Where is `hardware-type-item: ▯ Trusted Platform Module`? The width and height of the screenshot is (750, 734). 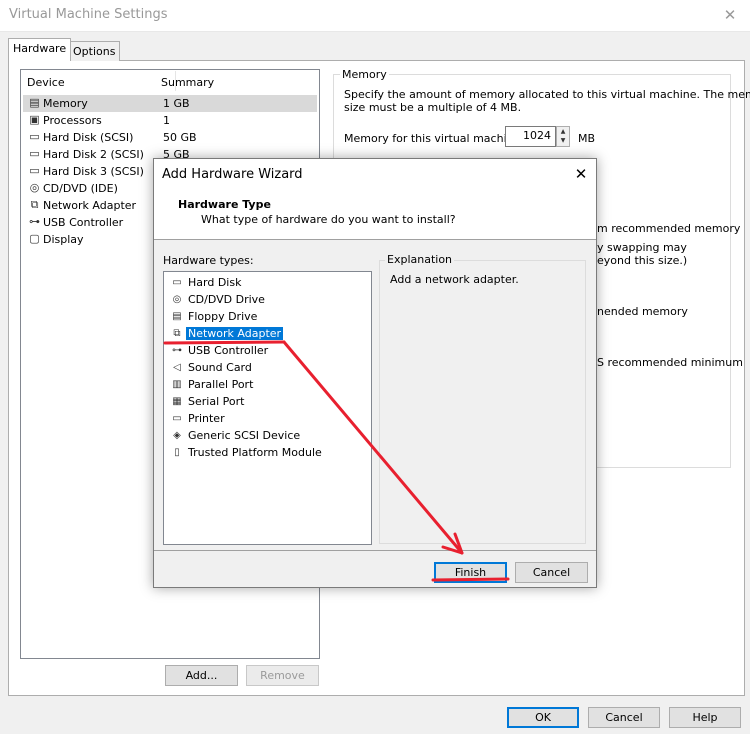
hardware-type-item: ▯ Trusted Platform Module is located at coordinates (266, 453).